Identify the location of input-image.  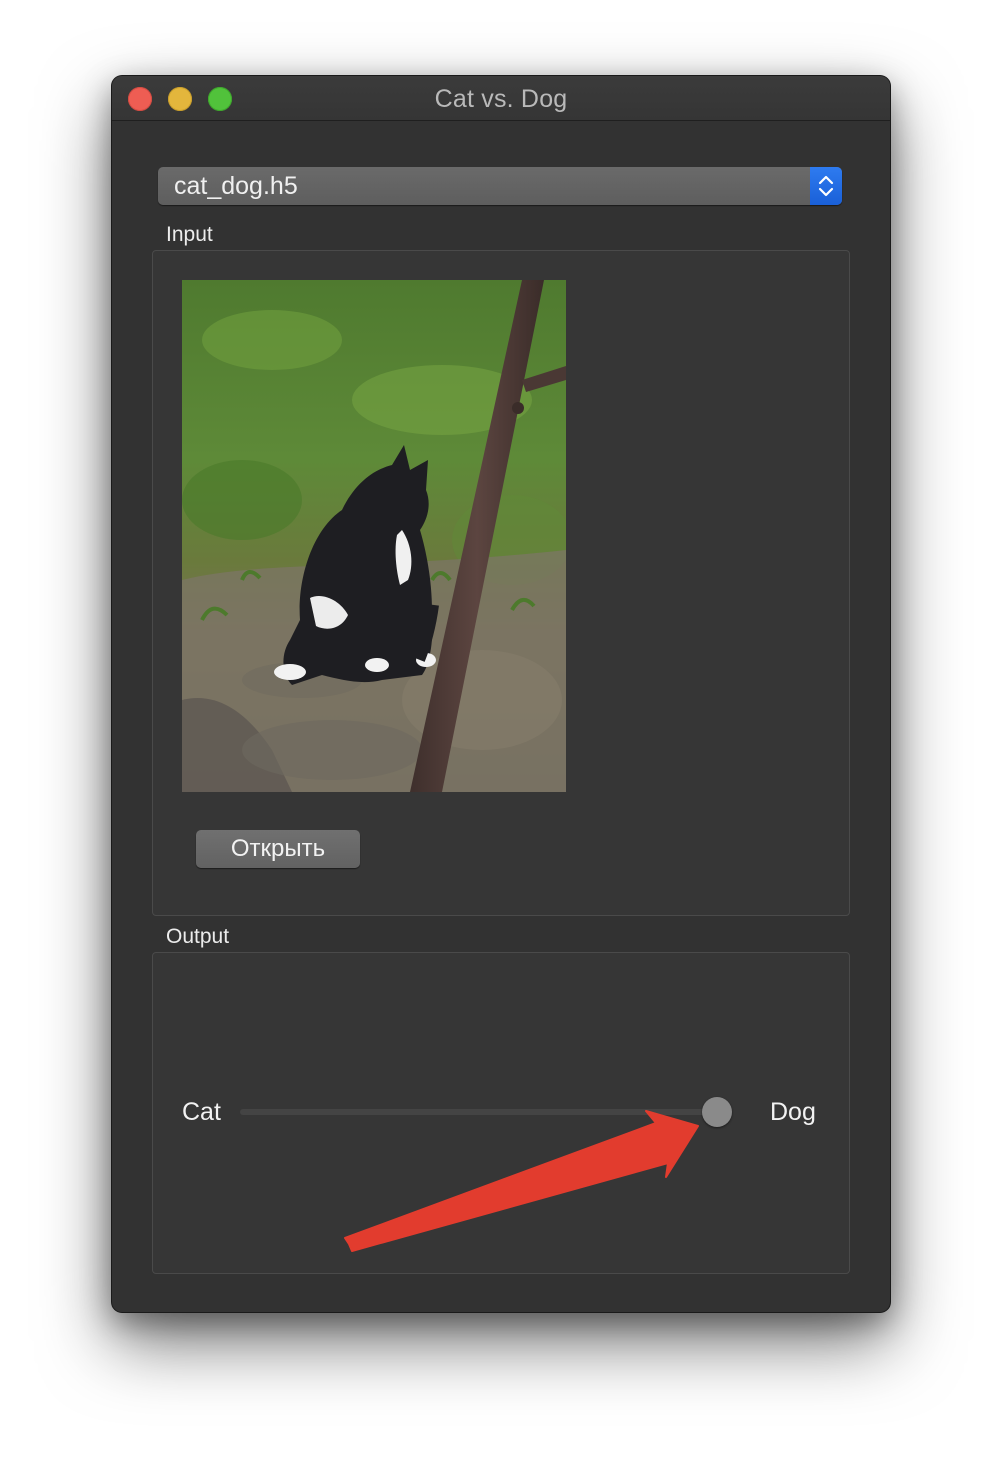
(374, 536).